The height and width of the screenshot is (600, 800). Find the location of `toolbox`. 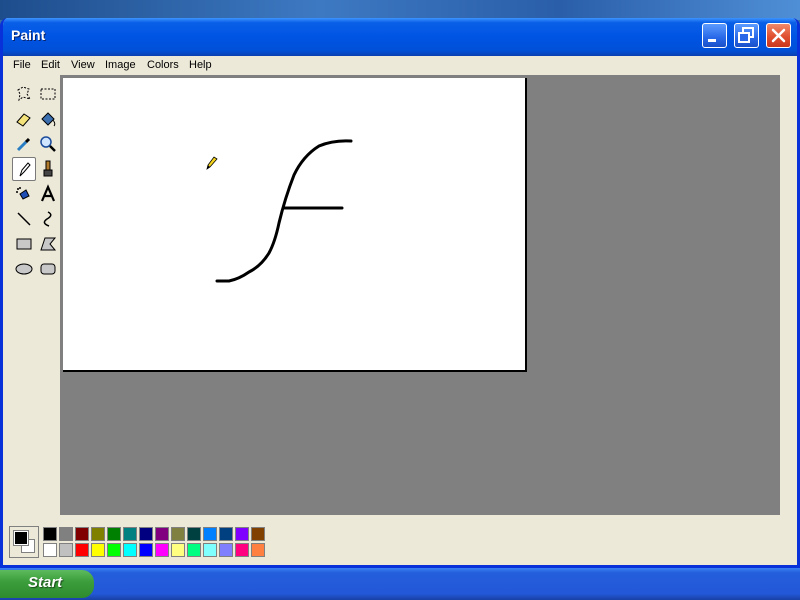

toolbox is located at coordinates (34, 187).